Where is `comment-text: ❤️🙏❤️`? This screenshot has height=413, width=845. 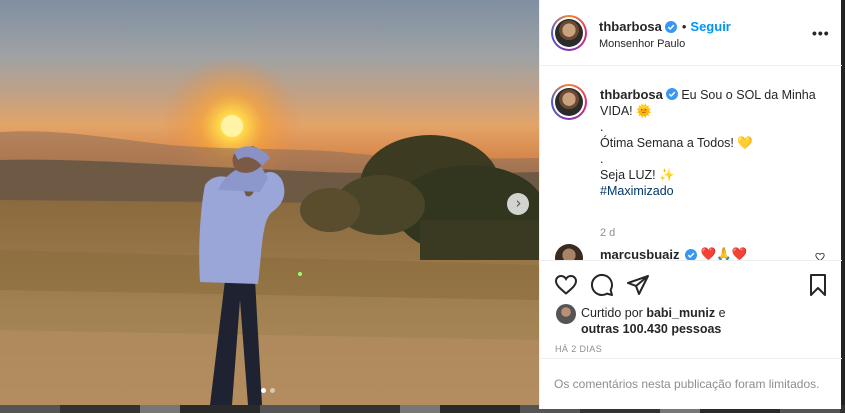
comment-text: ❤️🙏❤️ is located at coordinates (724, 253).